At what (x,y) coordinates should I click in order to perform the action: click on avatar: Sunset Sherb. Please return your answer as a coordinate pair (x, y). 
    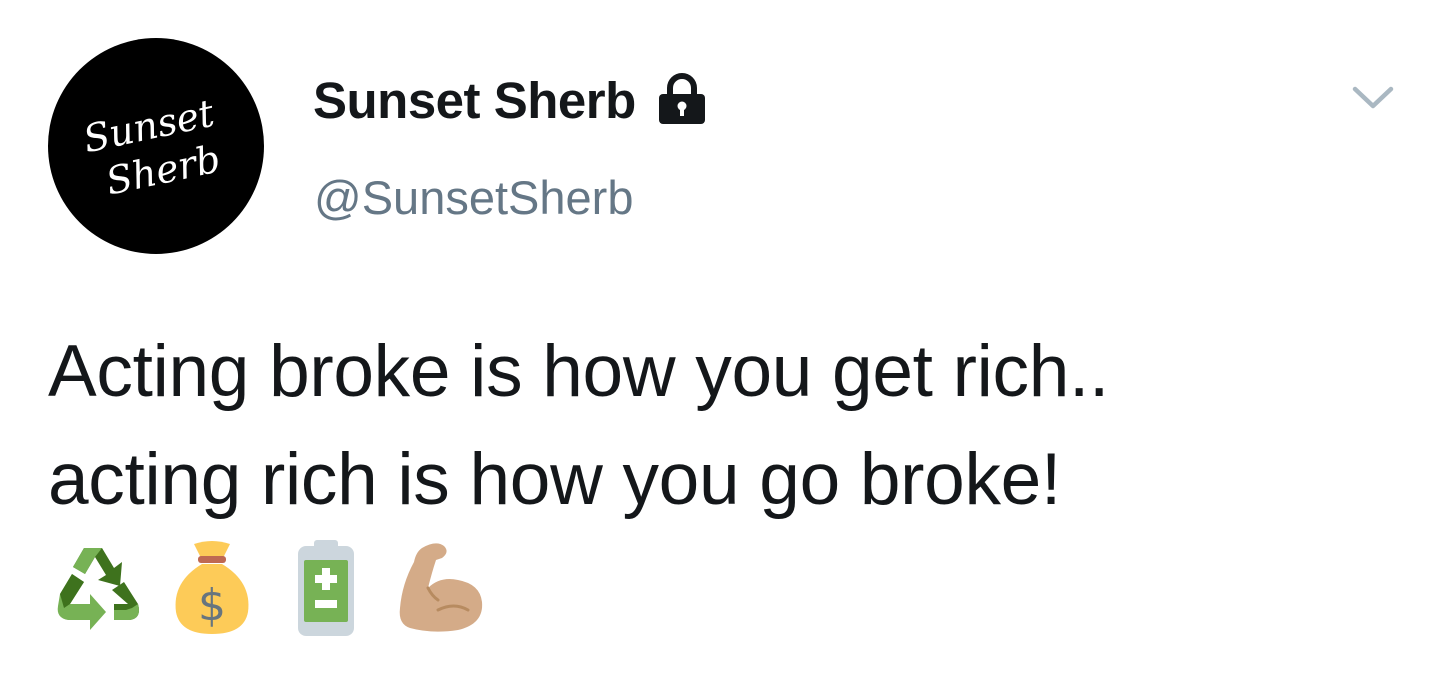
    Looking at the image, I should click on (156, 146).